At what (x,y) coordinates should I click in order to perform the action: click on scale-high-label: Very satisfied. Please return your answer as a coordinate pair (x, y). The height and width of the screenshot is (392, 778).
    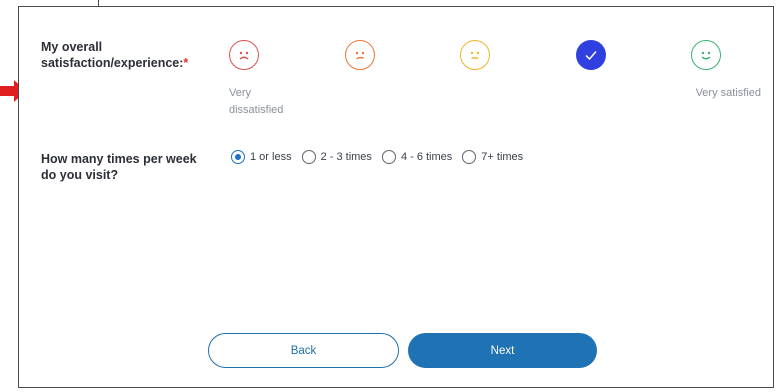
    Looking at the image, I should click on (728, 93).